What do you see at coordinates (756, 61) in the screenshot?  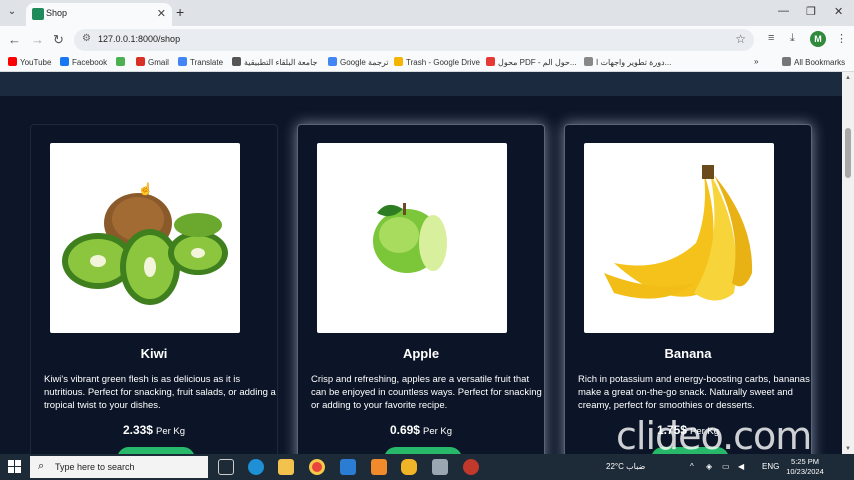 I see `bookmarks-overflow-icon: »` at bounding box center [756, 61].